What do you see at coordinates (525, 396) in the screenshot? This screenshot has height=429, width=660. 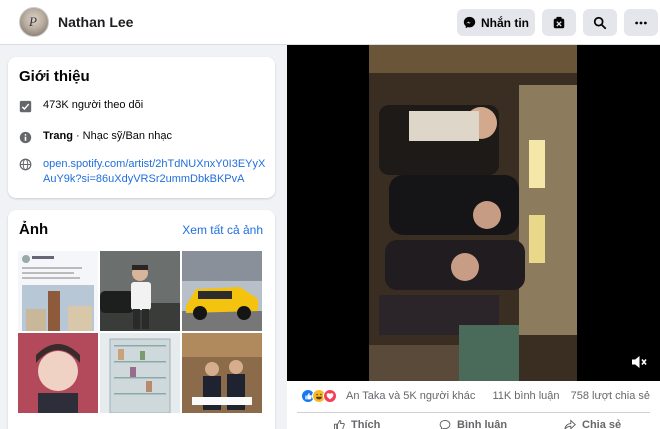 I see `comment-count: 11K bình luận` at bounding box center [525, 396].